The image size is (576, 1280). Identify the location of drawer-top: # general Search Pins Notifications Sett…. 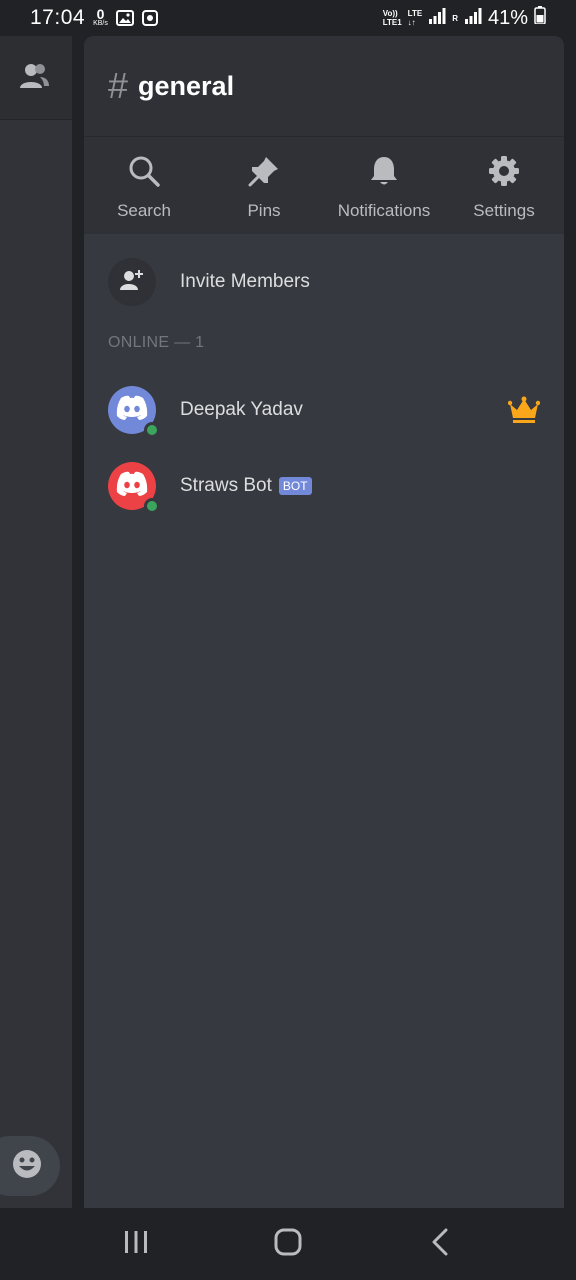
(324, 135).